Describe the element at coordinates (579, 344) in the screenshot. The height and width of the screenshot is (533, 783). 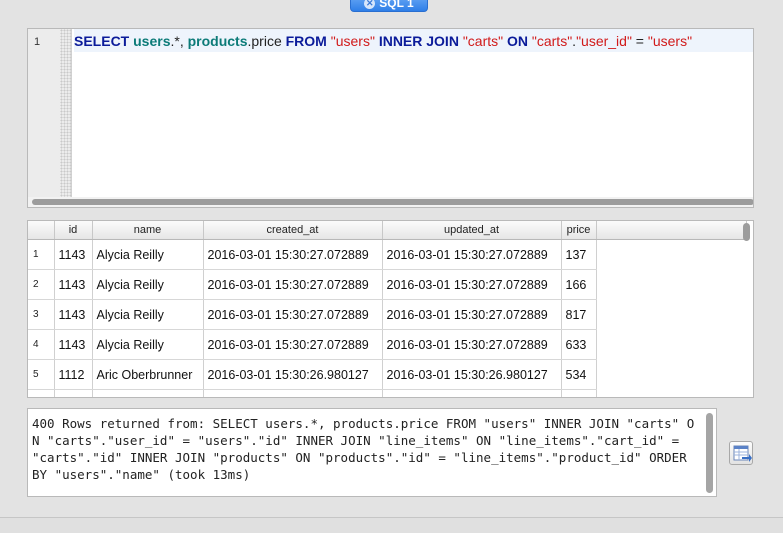
I see `cell-price: 633` at that location.